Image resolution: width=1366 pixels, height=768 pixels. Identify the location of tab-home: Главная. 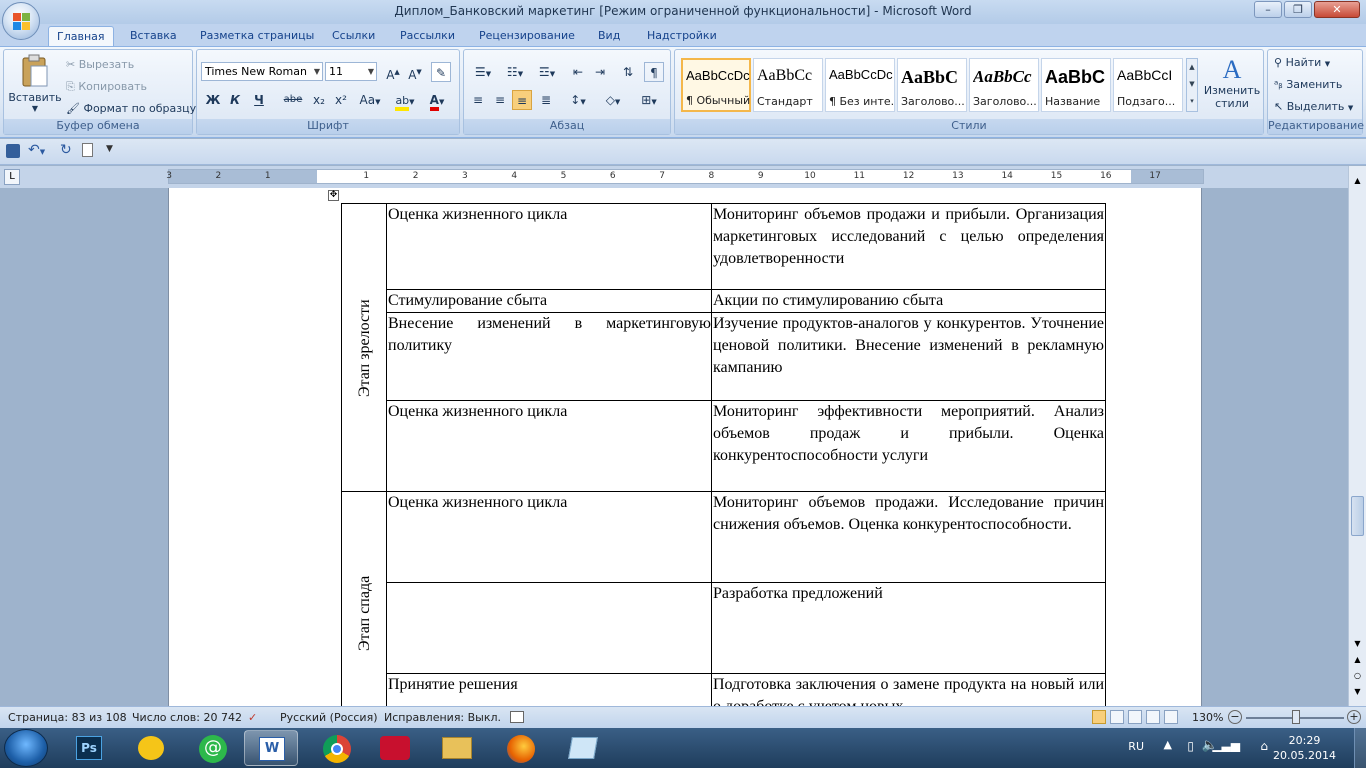
(81, 36).